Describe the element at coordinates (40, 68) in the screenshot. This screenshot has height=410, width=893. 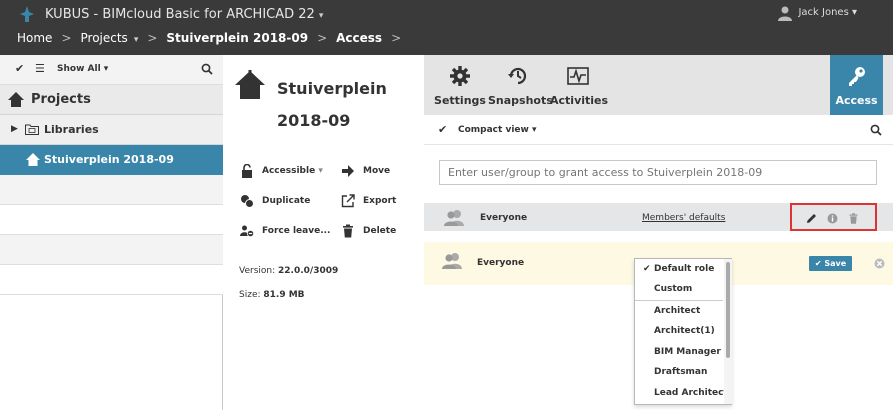
I see `list-view-icon: ☰` at that location.